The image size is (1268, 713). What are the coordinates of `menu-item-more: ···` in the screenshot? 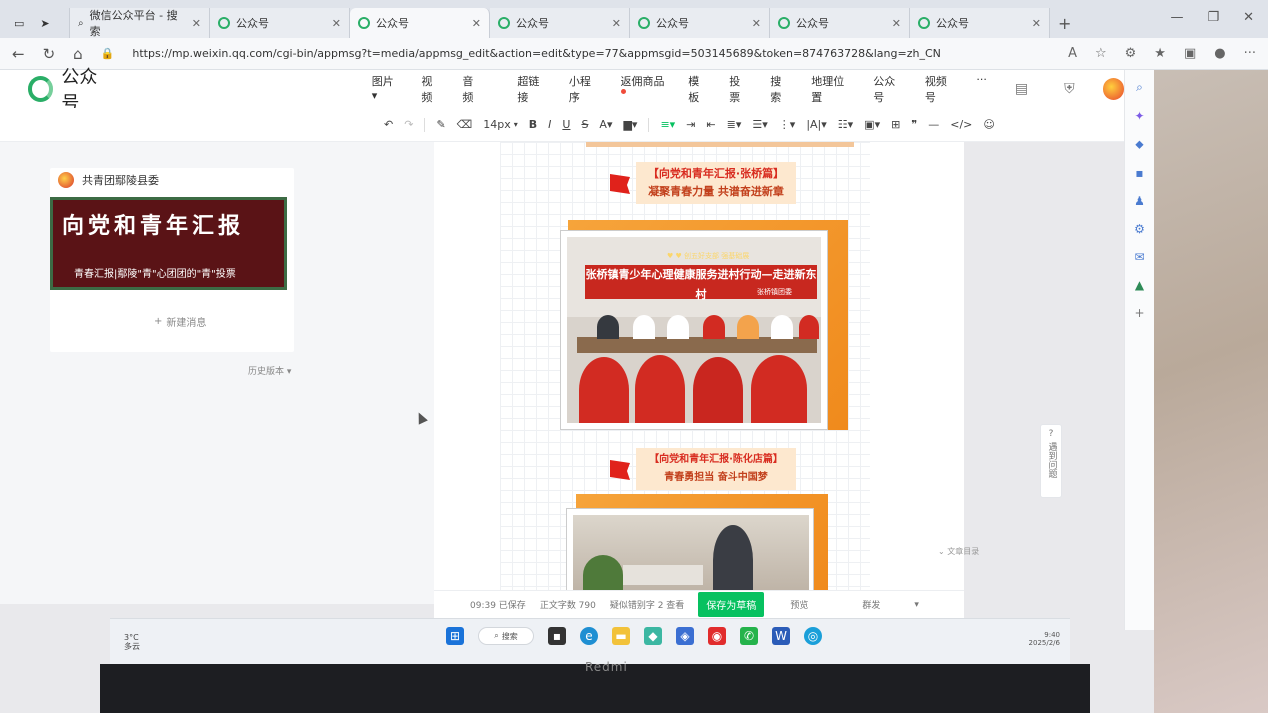 It's located at (981, 89).